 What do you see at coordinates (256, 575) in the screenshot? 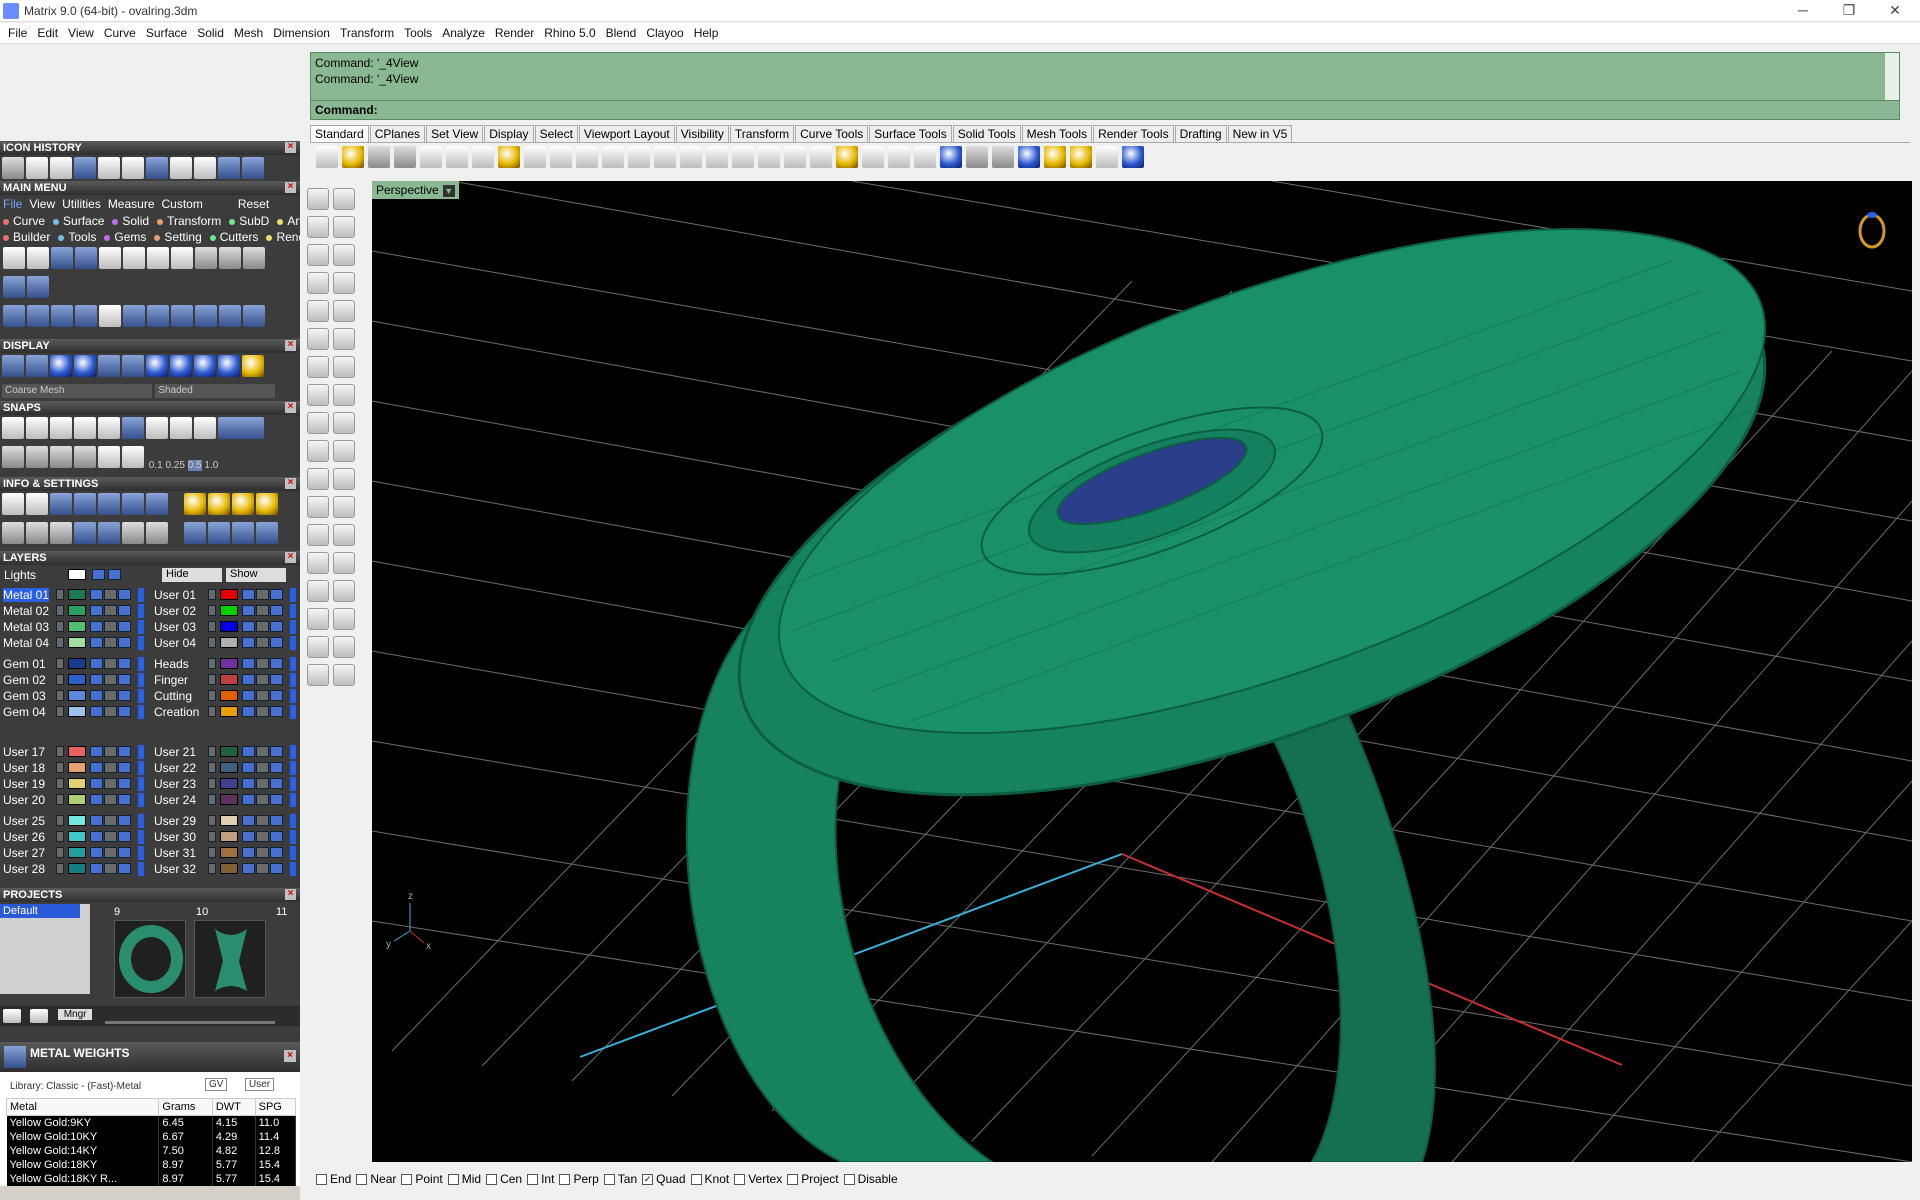
I see `show-button: Show` at bounding box center [256, 575].